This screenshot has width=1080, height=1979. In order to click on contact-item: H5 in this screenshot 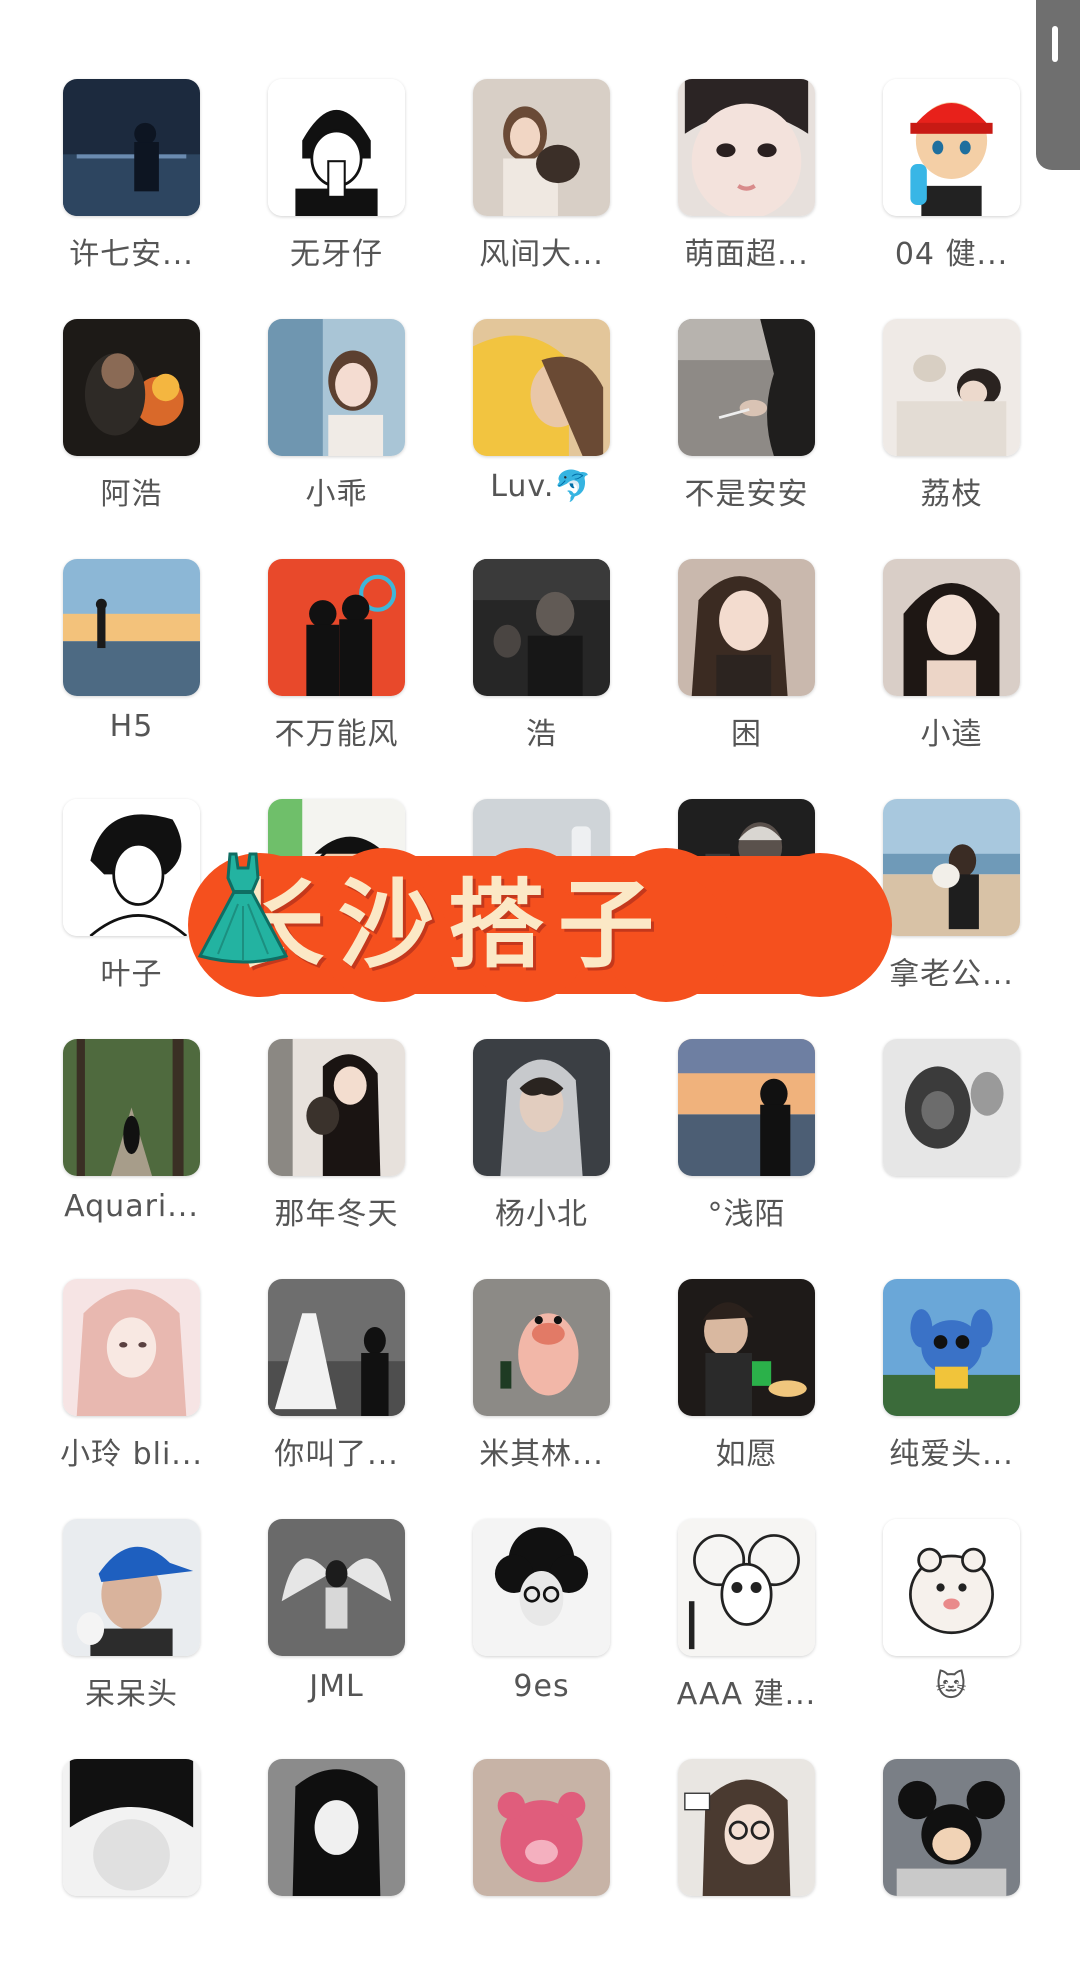, I will do `click(131, 669)`.